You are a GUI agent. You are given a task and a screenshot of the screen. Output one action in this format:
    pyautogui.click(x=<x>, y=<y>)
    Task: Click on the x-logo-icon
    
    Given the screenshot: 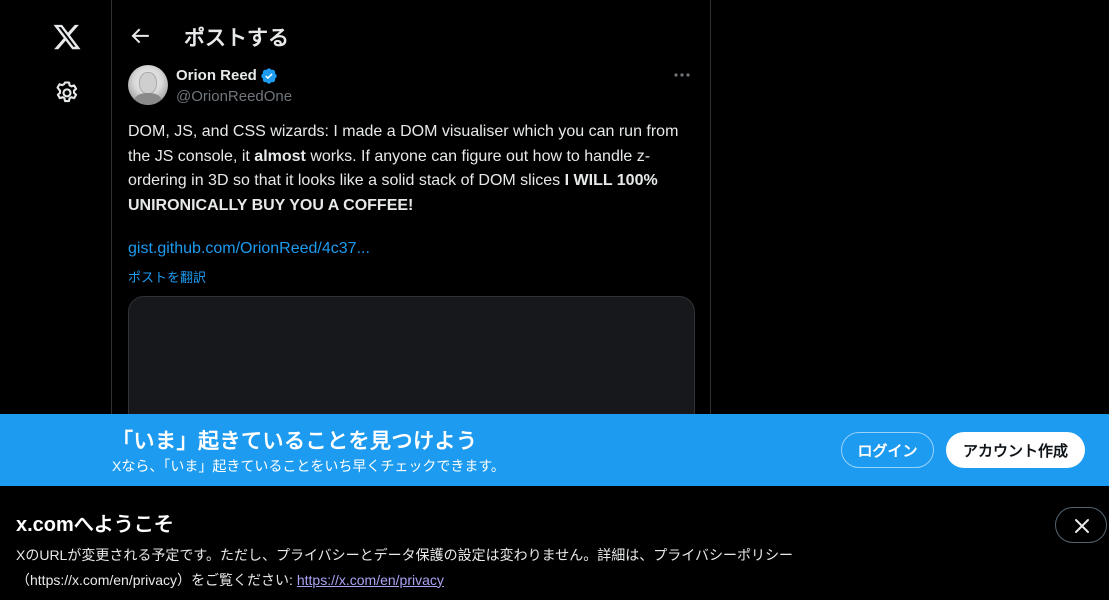 What is the action you would take?
    pyautogui.click(x=67, y=37)
    